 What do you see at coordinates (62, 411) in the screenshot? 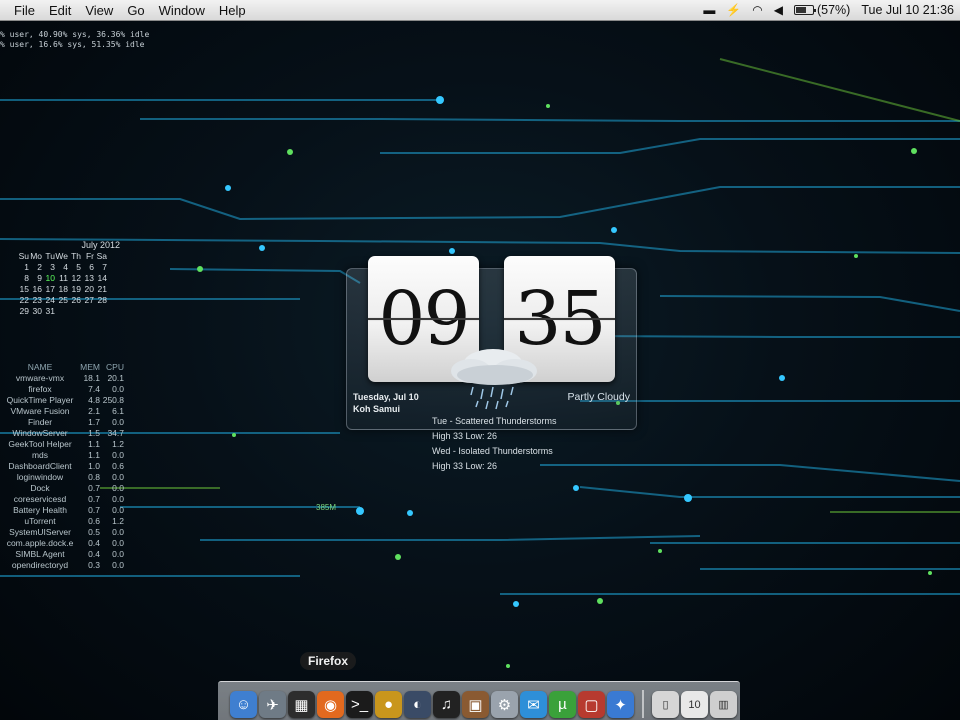
I see `table-row: VMware Fusion 2.1 6.1` at bounding box center [62, 411].